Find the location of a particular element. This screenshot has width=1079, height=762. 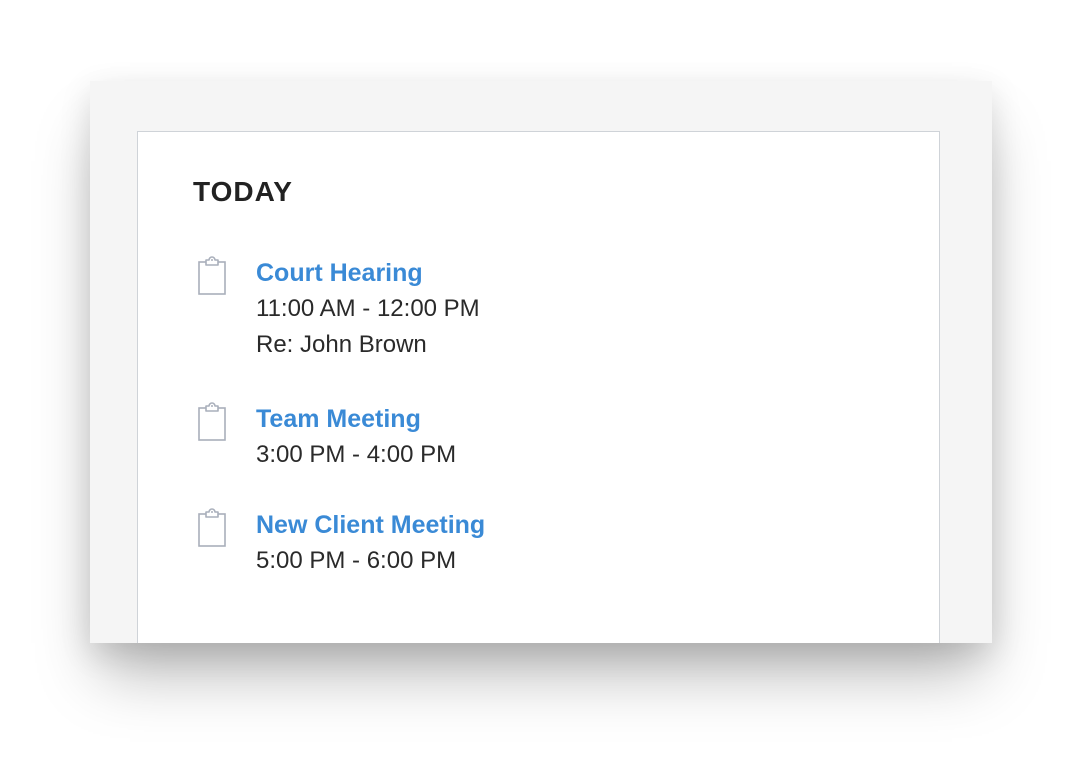

section-heading: TODAY is located at coordinates (243, 191).